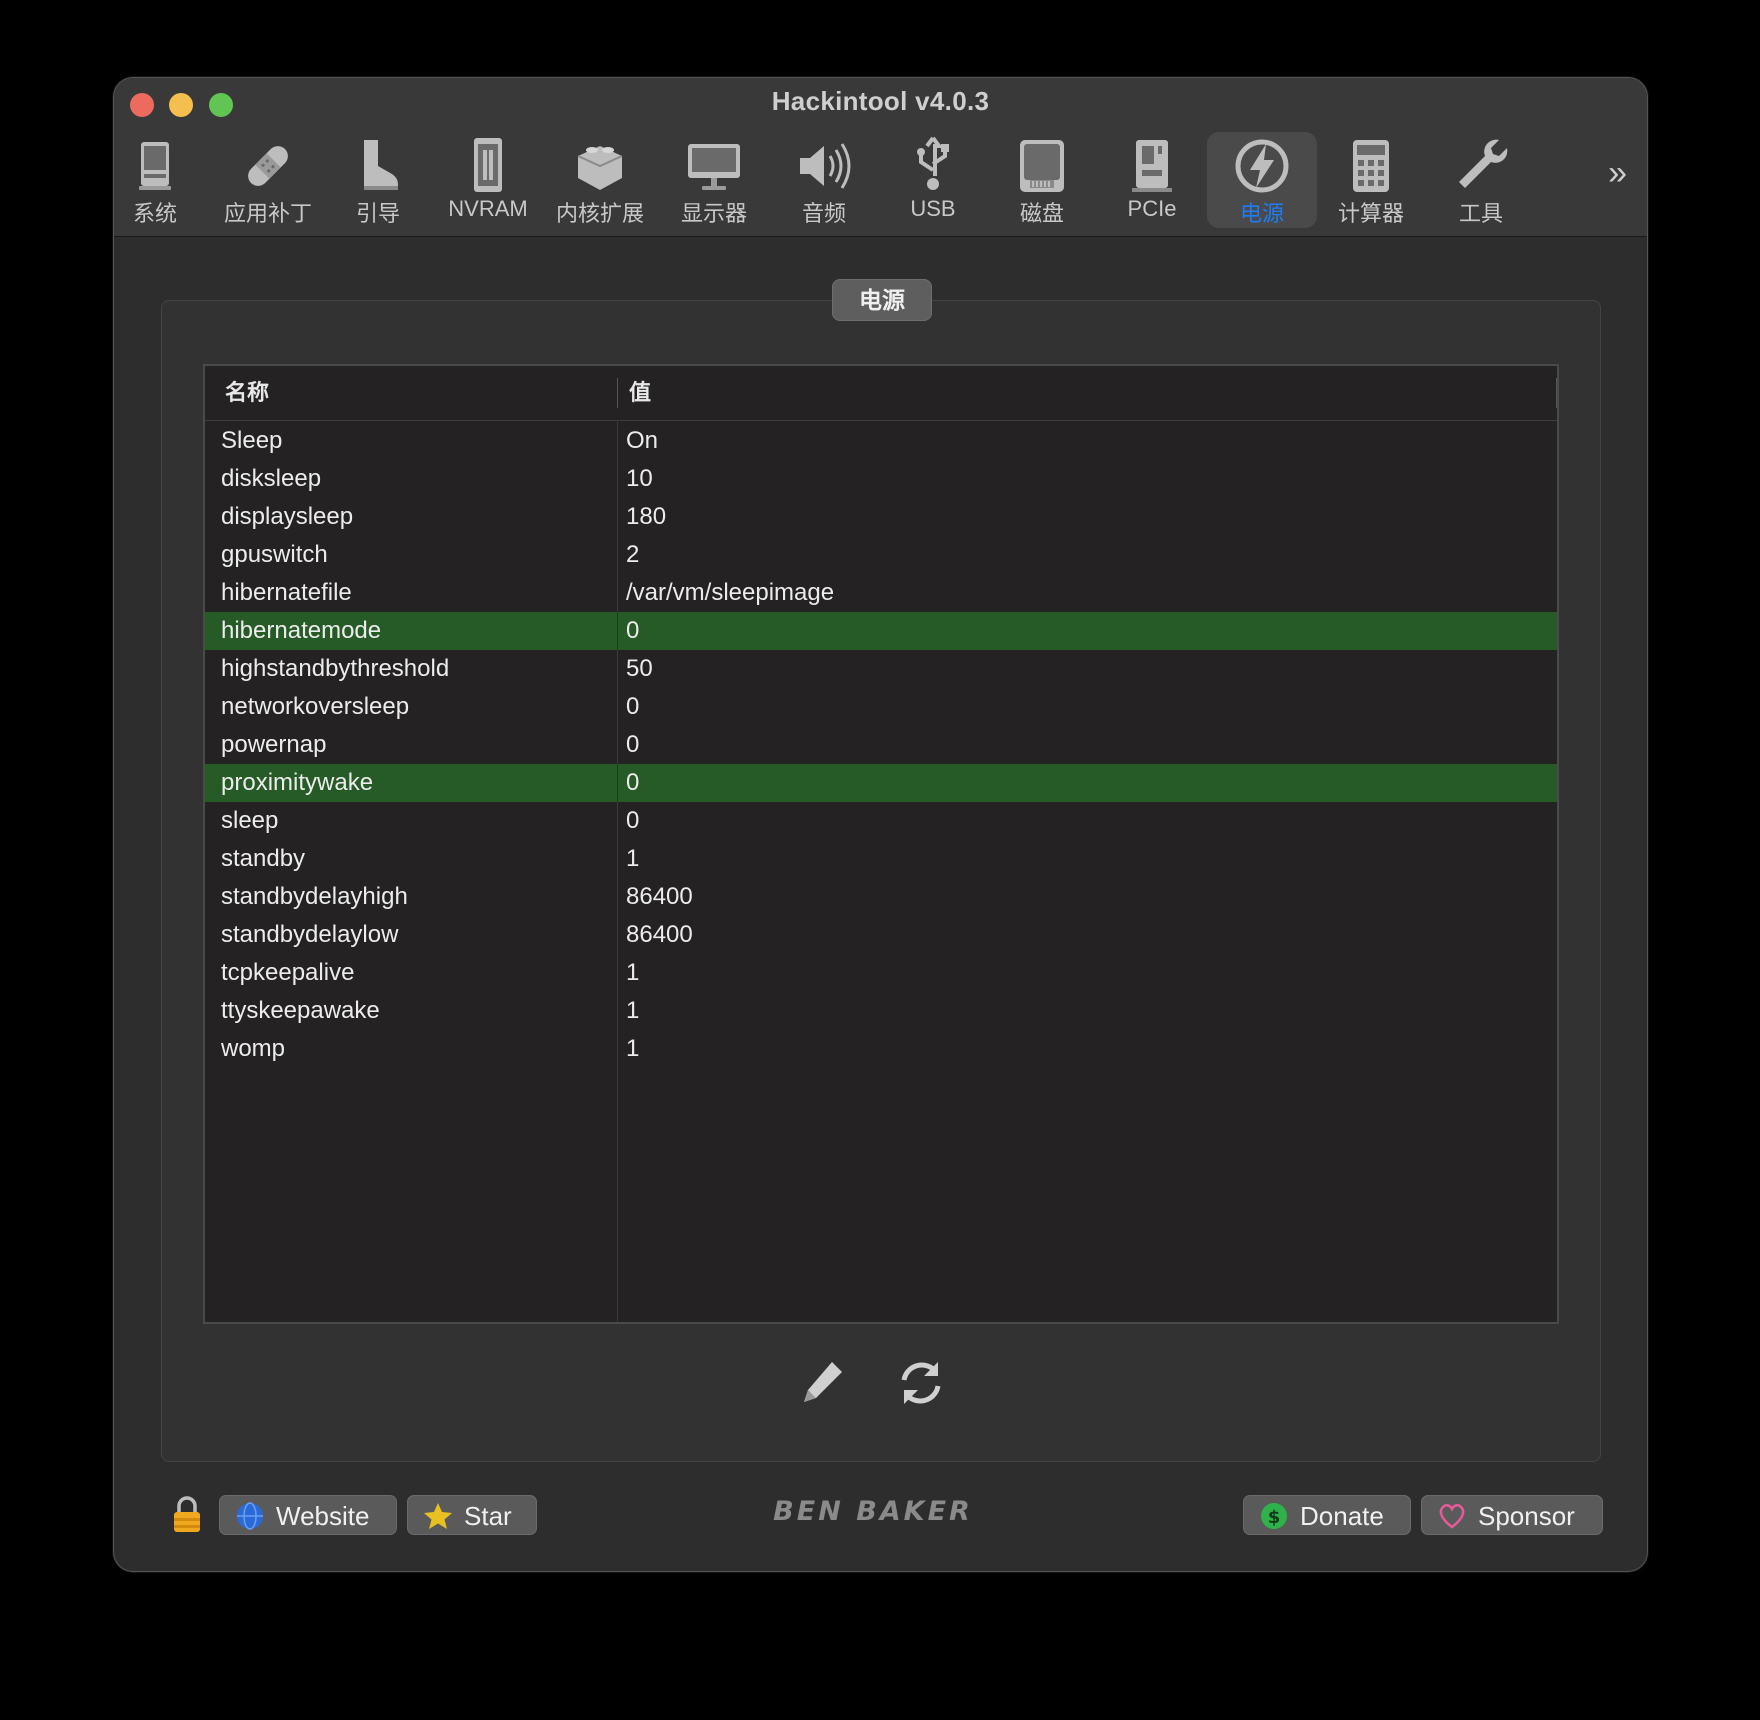  I want to click on heart-icon, so click(1452, 1516).